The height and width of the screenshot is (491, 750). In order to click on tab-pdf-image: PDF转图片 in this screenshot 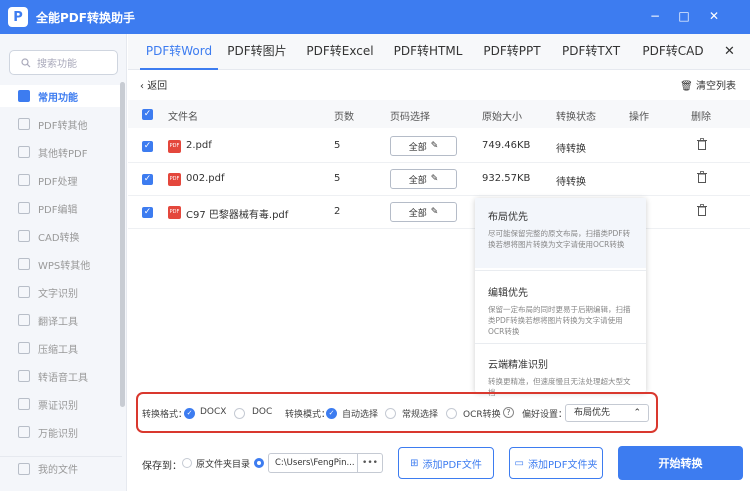, I will do `click(257, 52)`.